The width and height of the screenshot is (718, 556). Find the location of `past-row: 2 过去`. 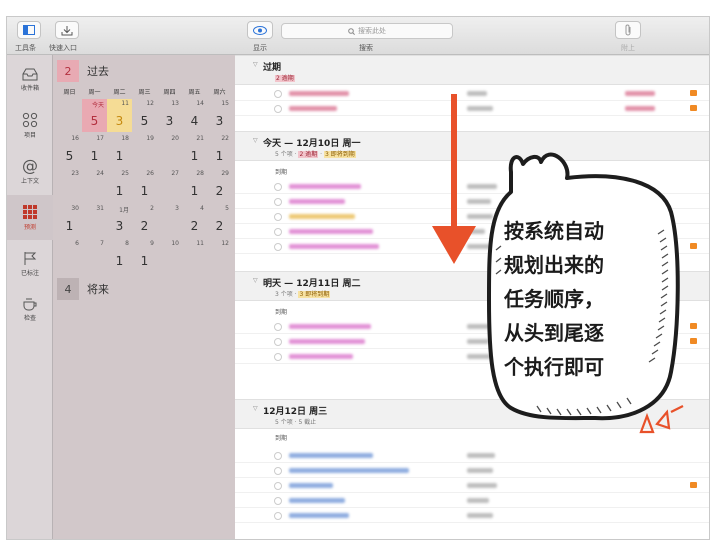

past-row: 2 过去 is located at coordinates (144, 71).